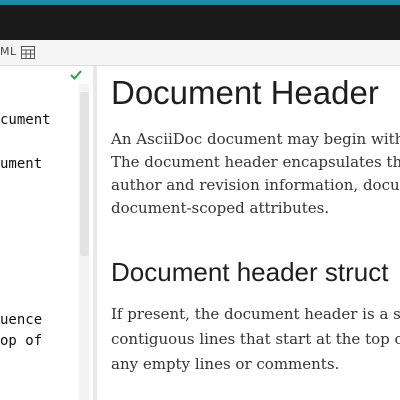 This screenshot has width=400, height=400. What do you see at coordinates (21, 164) in the screenshot?
I see `code-line: ument` at bounding box center [21, 164].